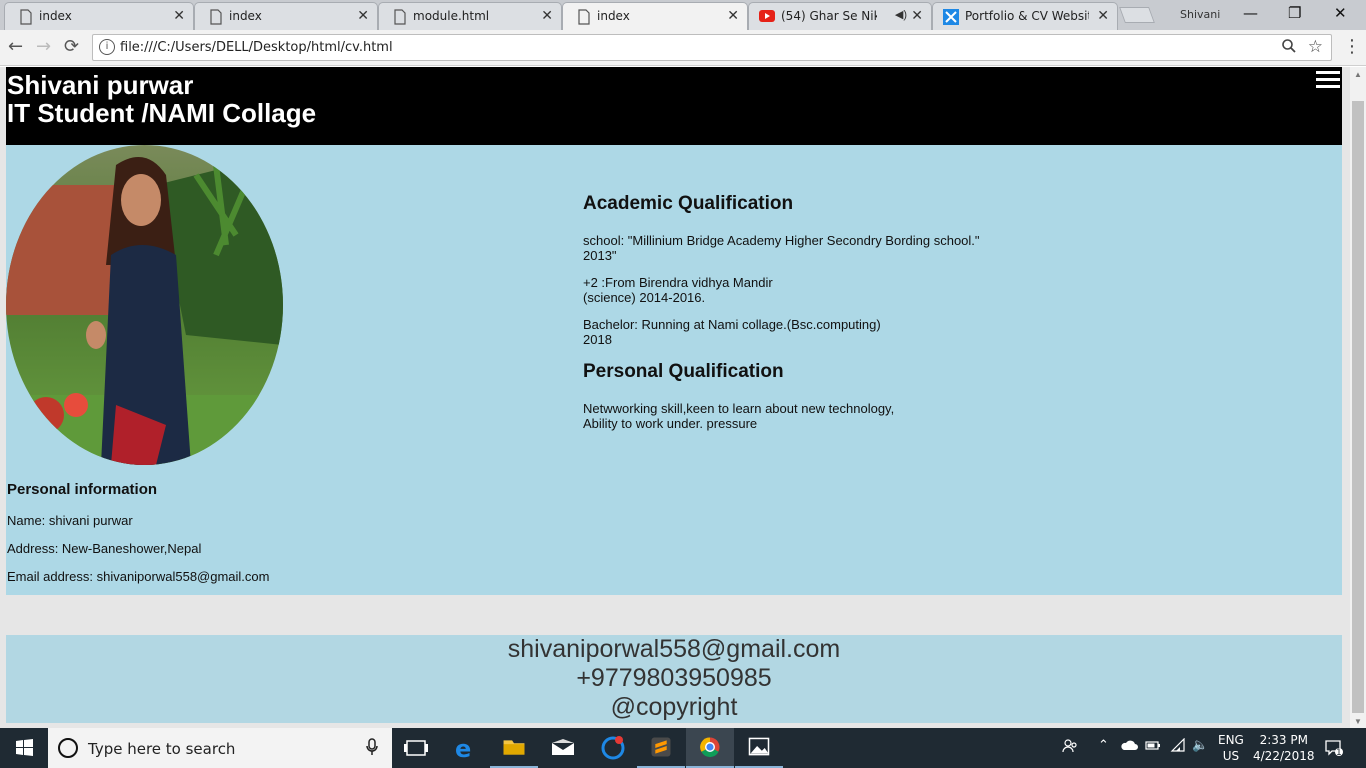  What do you see at coordinates (1200, 14) in the screenshot?
I see `profile-name: Shivani` at bounding box center [1200, 14].